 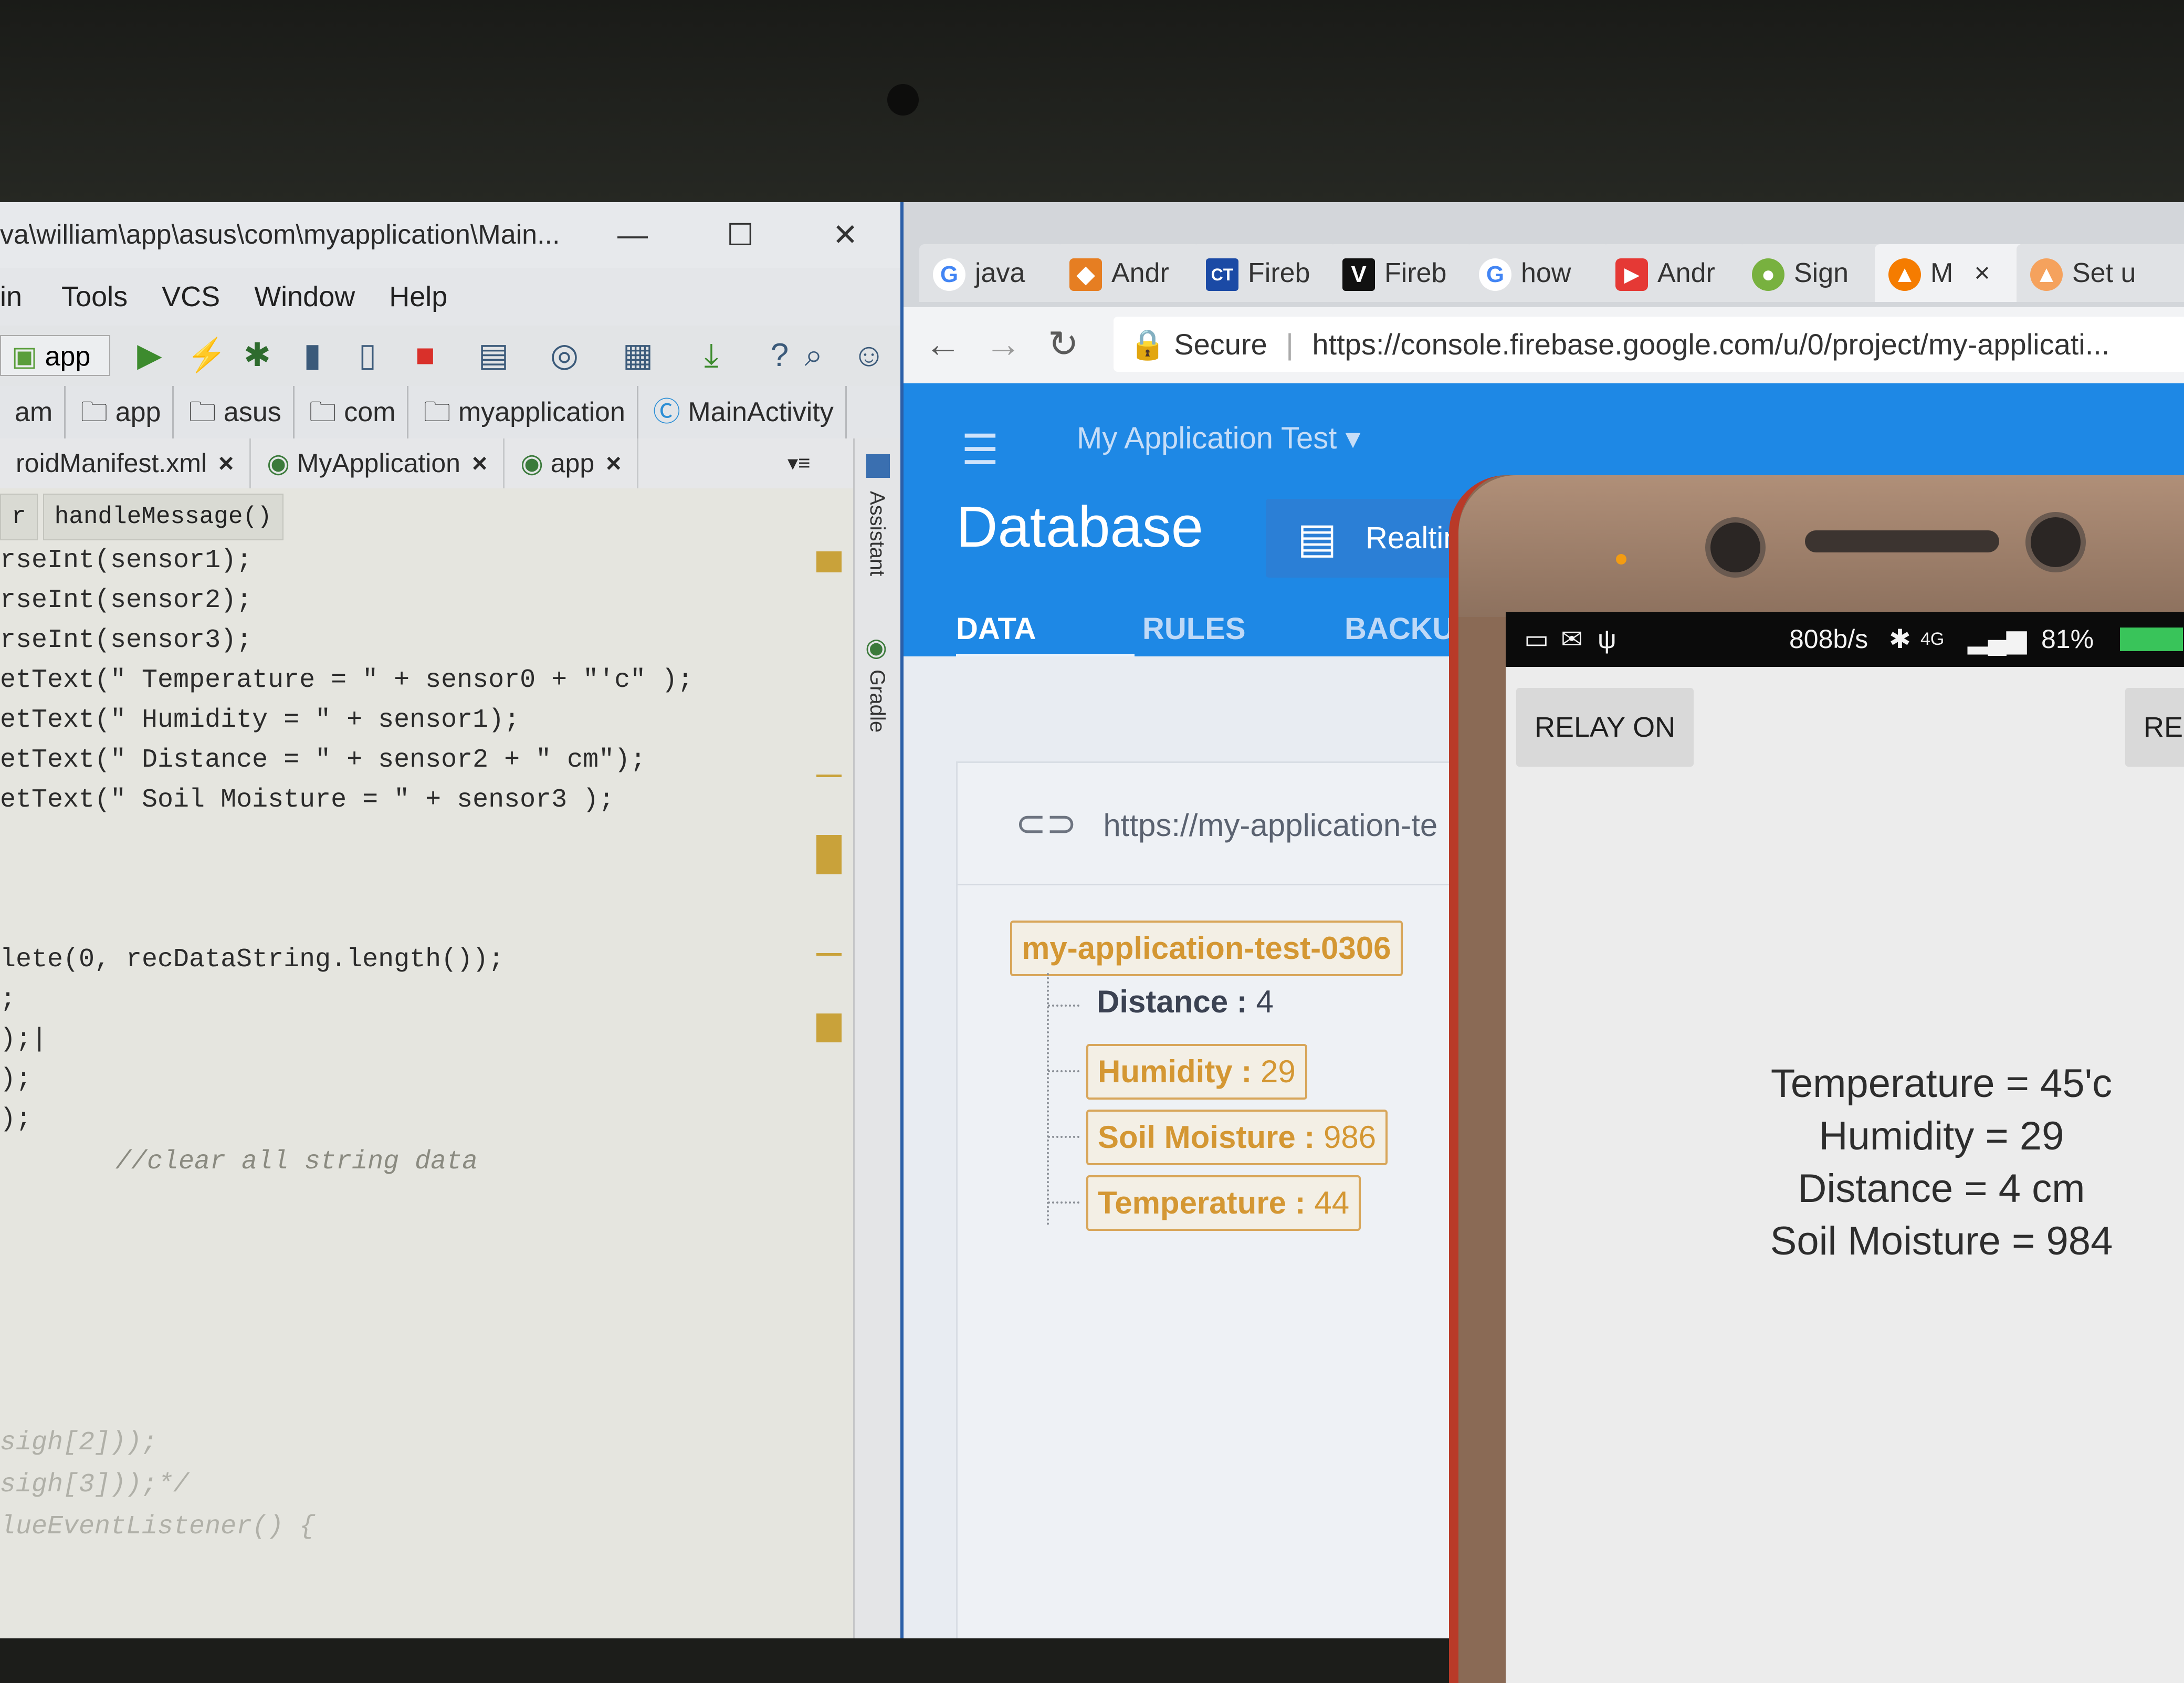 I want to click on codetuts-icon: CT, so click(x=1222, y=274).